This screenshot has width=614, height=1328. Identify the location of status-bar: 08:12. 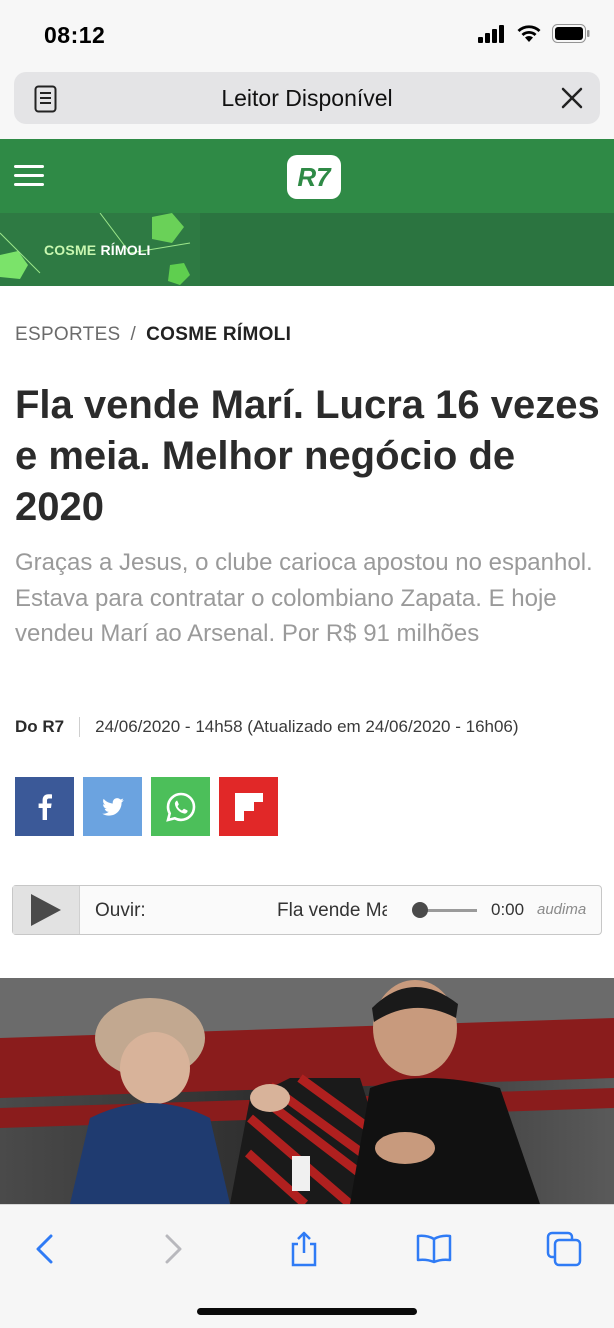
(307, 35).